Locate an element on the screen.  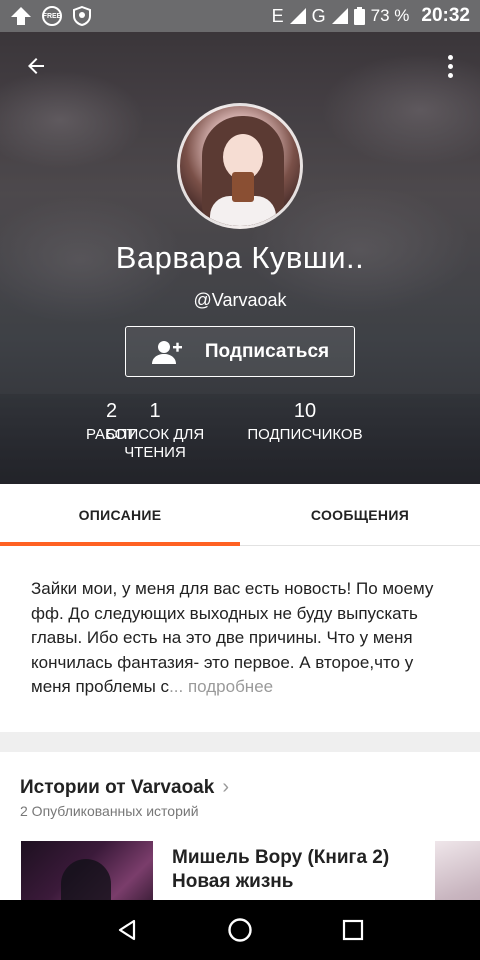
avatar is located at coordinates (240, 166).